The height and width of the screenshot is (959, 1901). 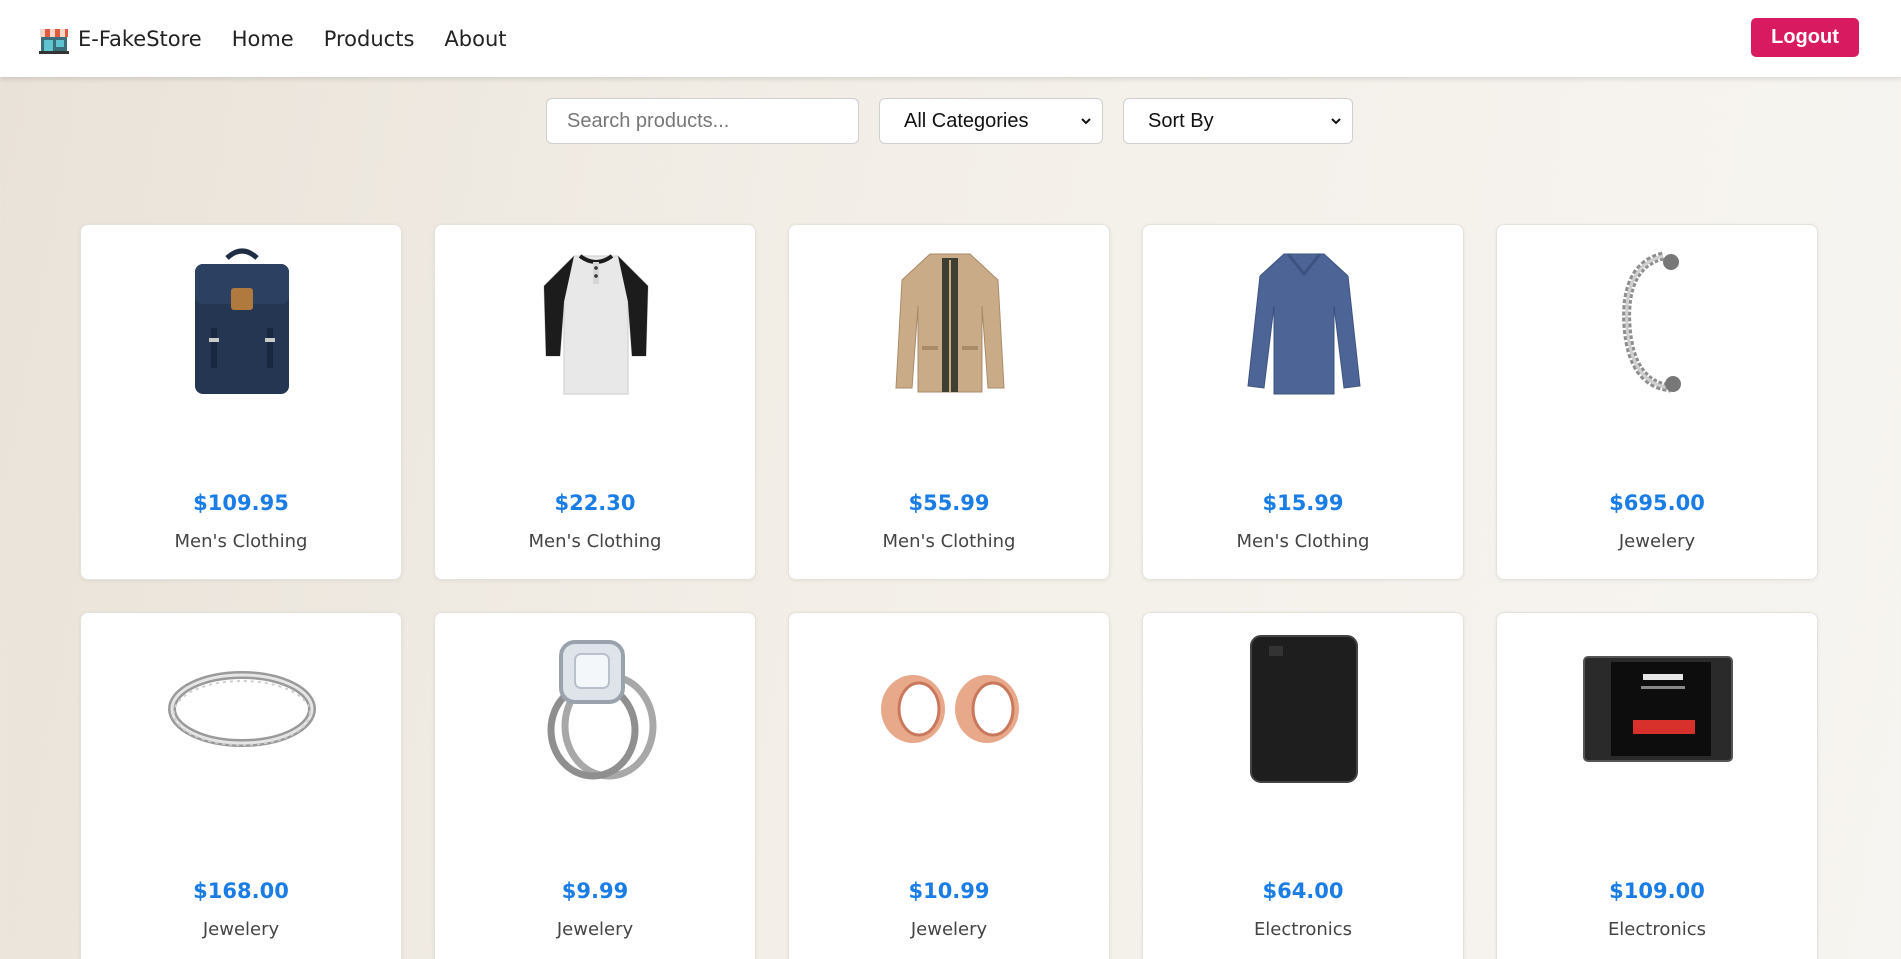 What do you see at coordinates (949, 503) in the screenshot?
I see `product-price: $55.99` at bounding box center [949, 503].